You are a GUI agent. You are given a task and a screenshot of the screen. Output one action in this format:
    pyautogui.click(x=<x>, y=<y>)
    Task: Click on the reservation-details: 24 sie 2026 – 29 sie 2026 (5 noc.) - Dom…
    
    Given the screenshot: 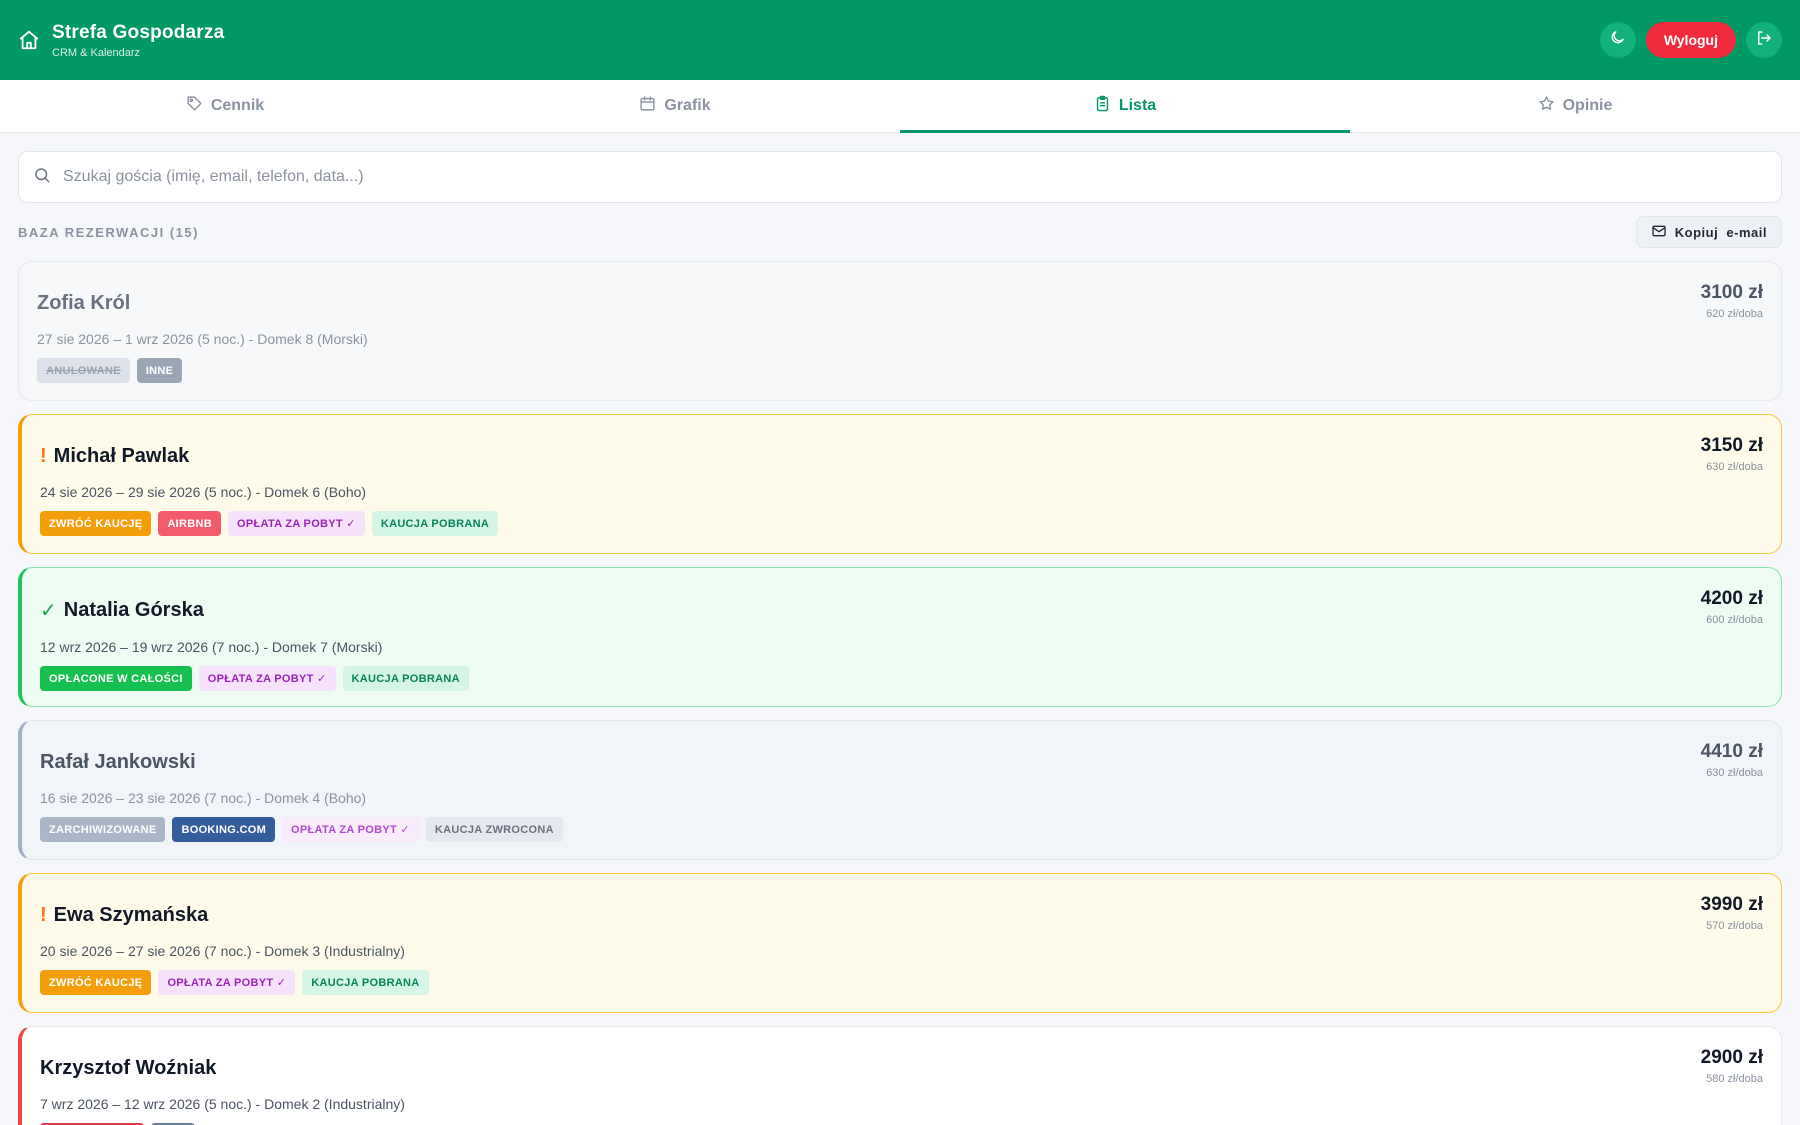 What is the action you would take?
    pyautogui.click(x=203, y=492)
    